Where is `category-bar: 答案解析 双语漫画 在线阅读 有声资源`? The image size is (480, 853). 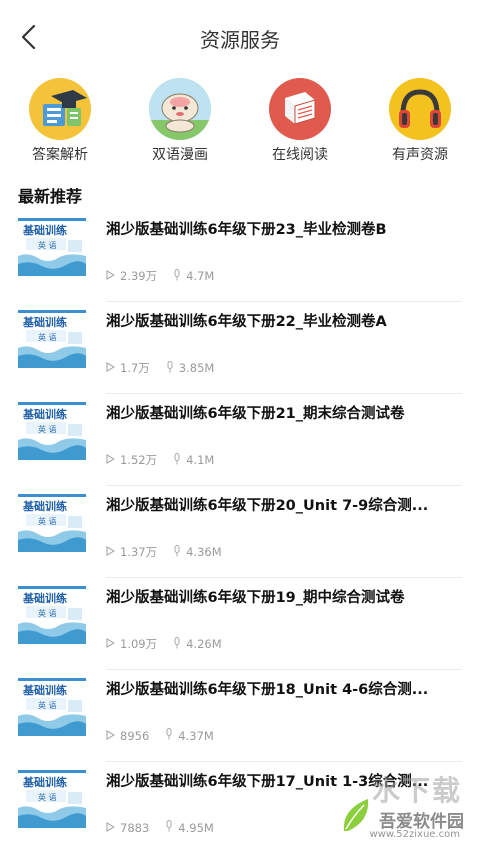
category-bar: 答案解析 双语漫画 在线阅读 有声资源 is located at coordinates (240, 121).